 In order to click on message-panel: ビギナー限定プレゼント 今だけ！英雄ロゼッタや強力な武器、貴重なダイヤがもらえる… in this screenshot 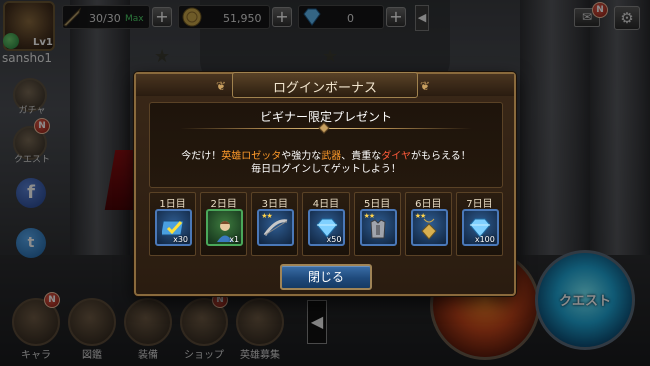, I will do `click(326, 145)`.